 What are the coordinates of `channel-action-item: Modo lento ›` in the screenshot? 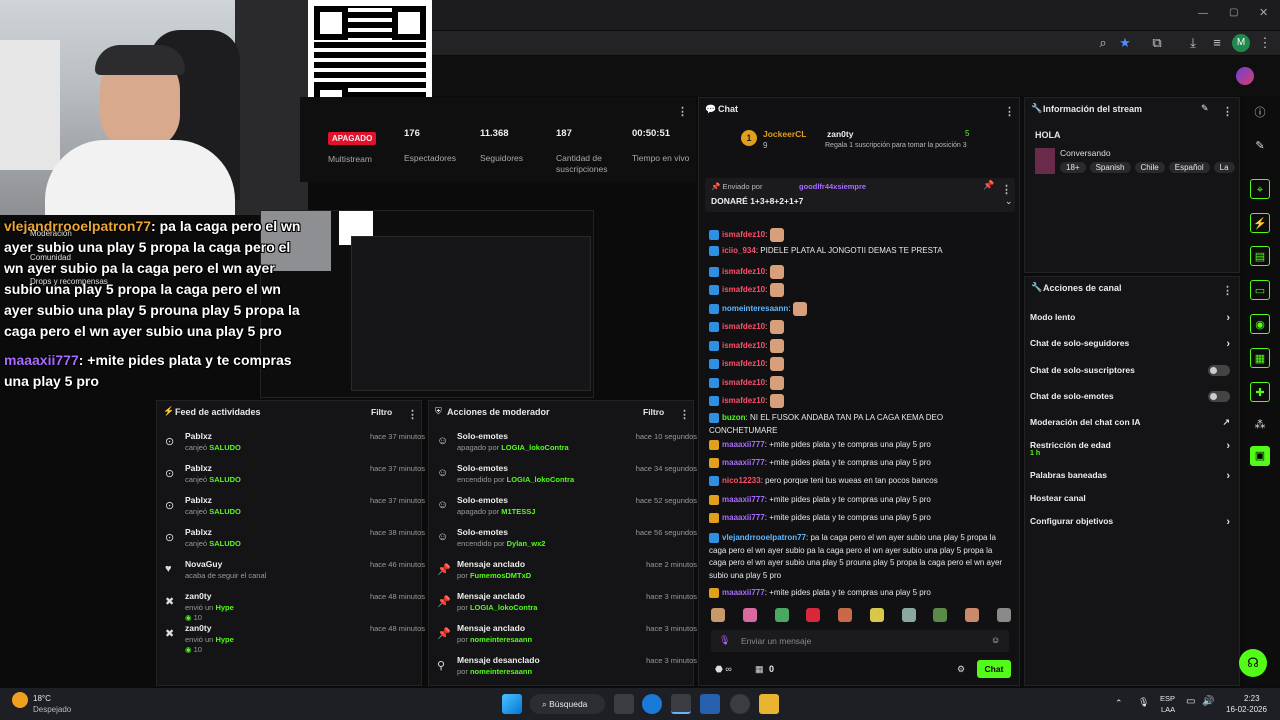 It's located at (1130, 318).